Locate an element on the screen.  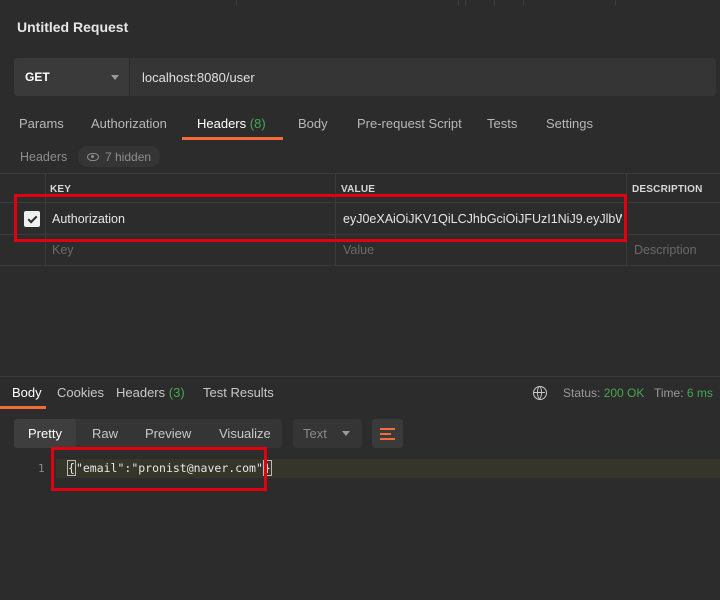
tab-headers: Headers (8) is located at coordinates (231, 123).